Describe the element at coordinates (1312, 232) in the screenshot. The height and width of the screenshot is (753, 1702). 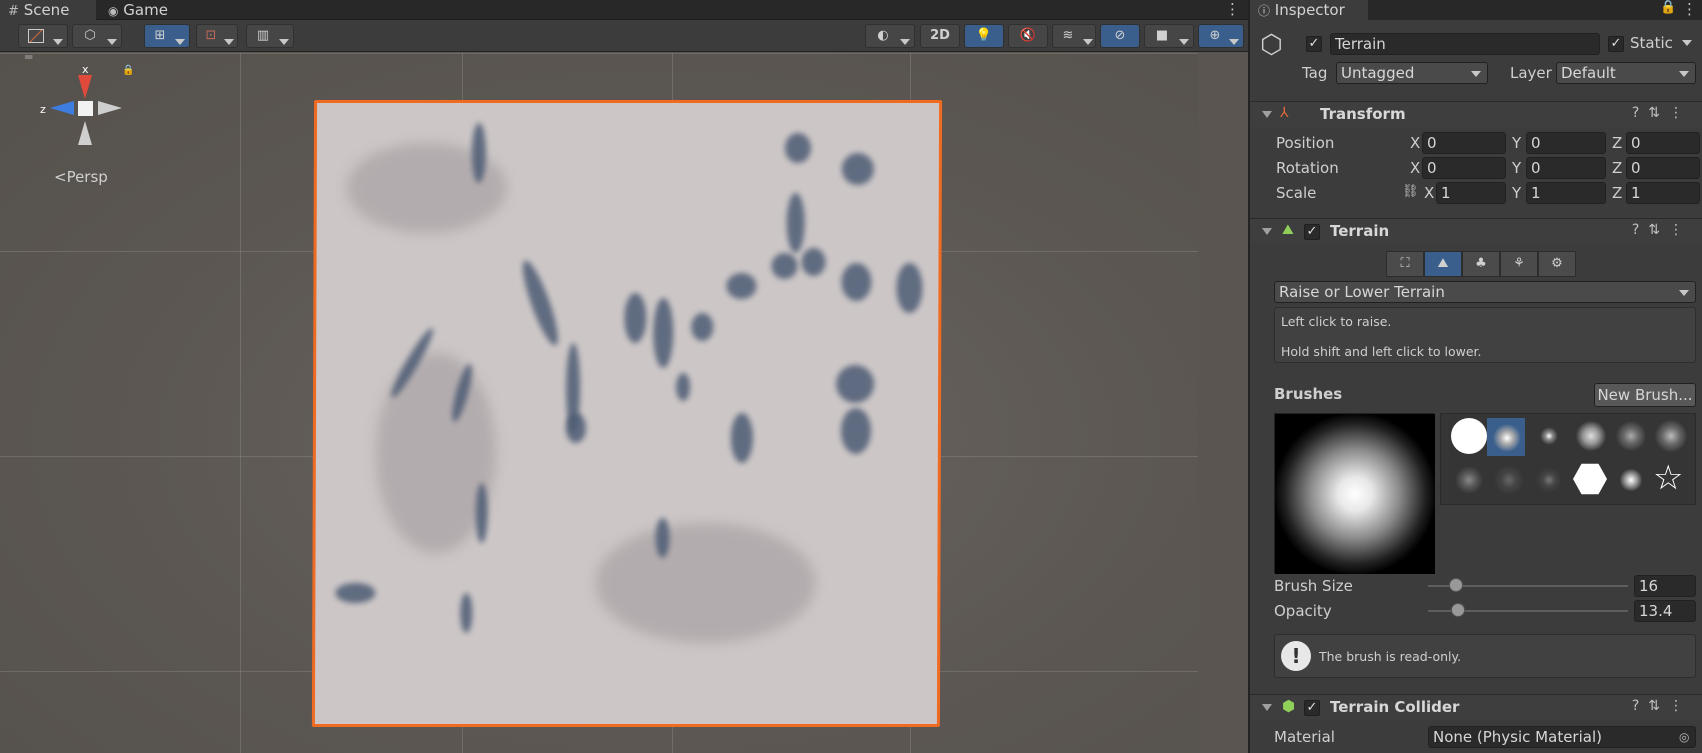
I see `terrain-enabled-checkbox: ✓` at that location.